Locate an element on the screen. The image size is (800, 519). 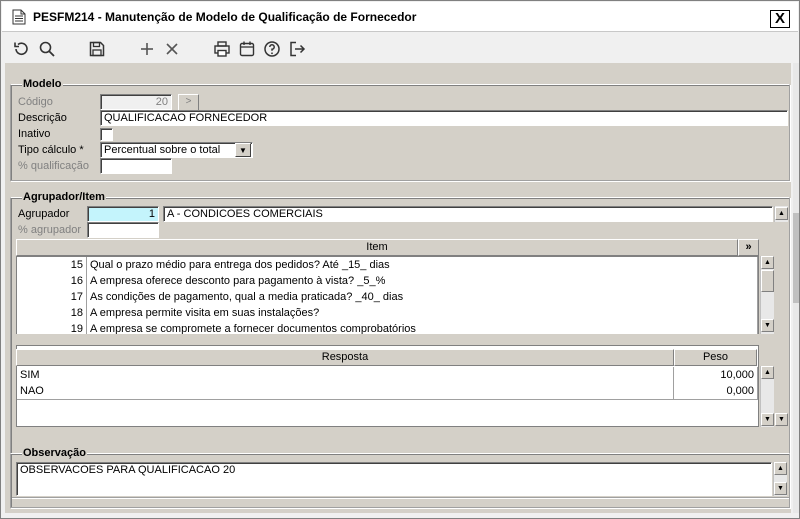
calendar-icon is located at coordinates (247, 49).